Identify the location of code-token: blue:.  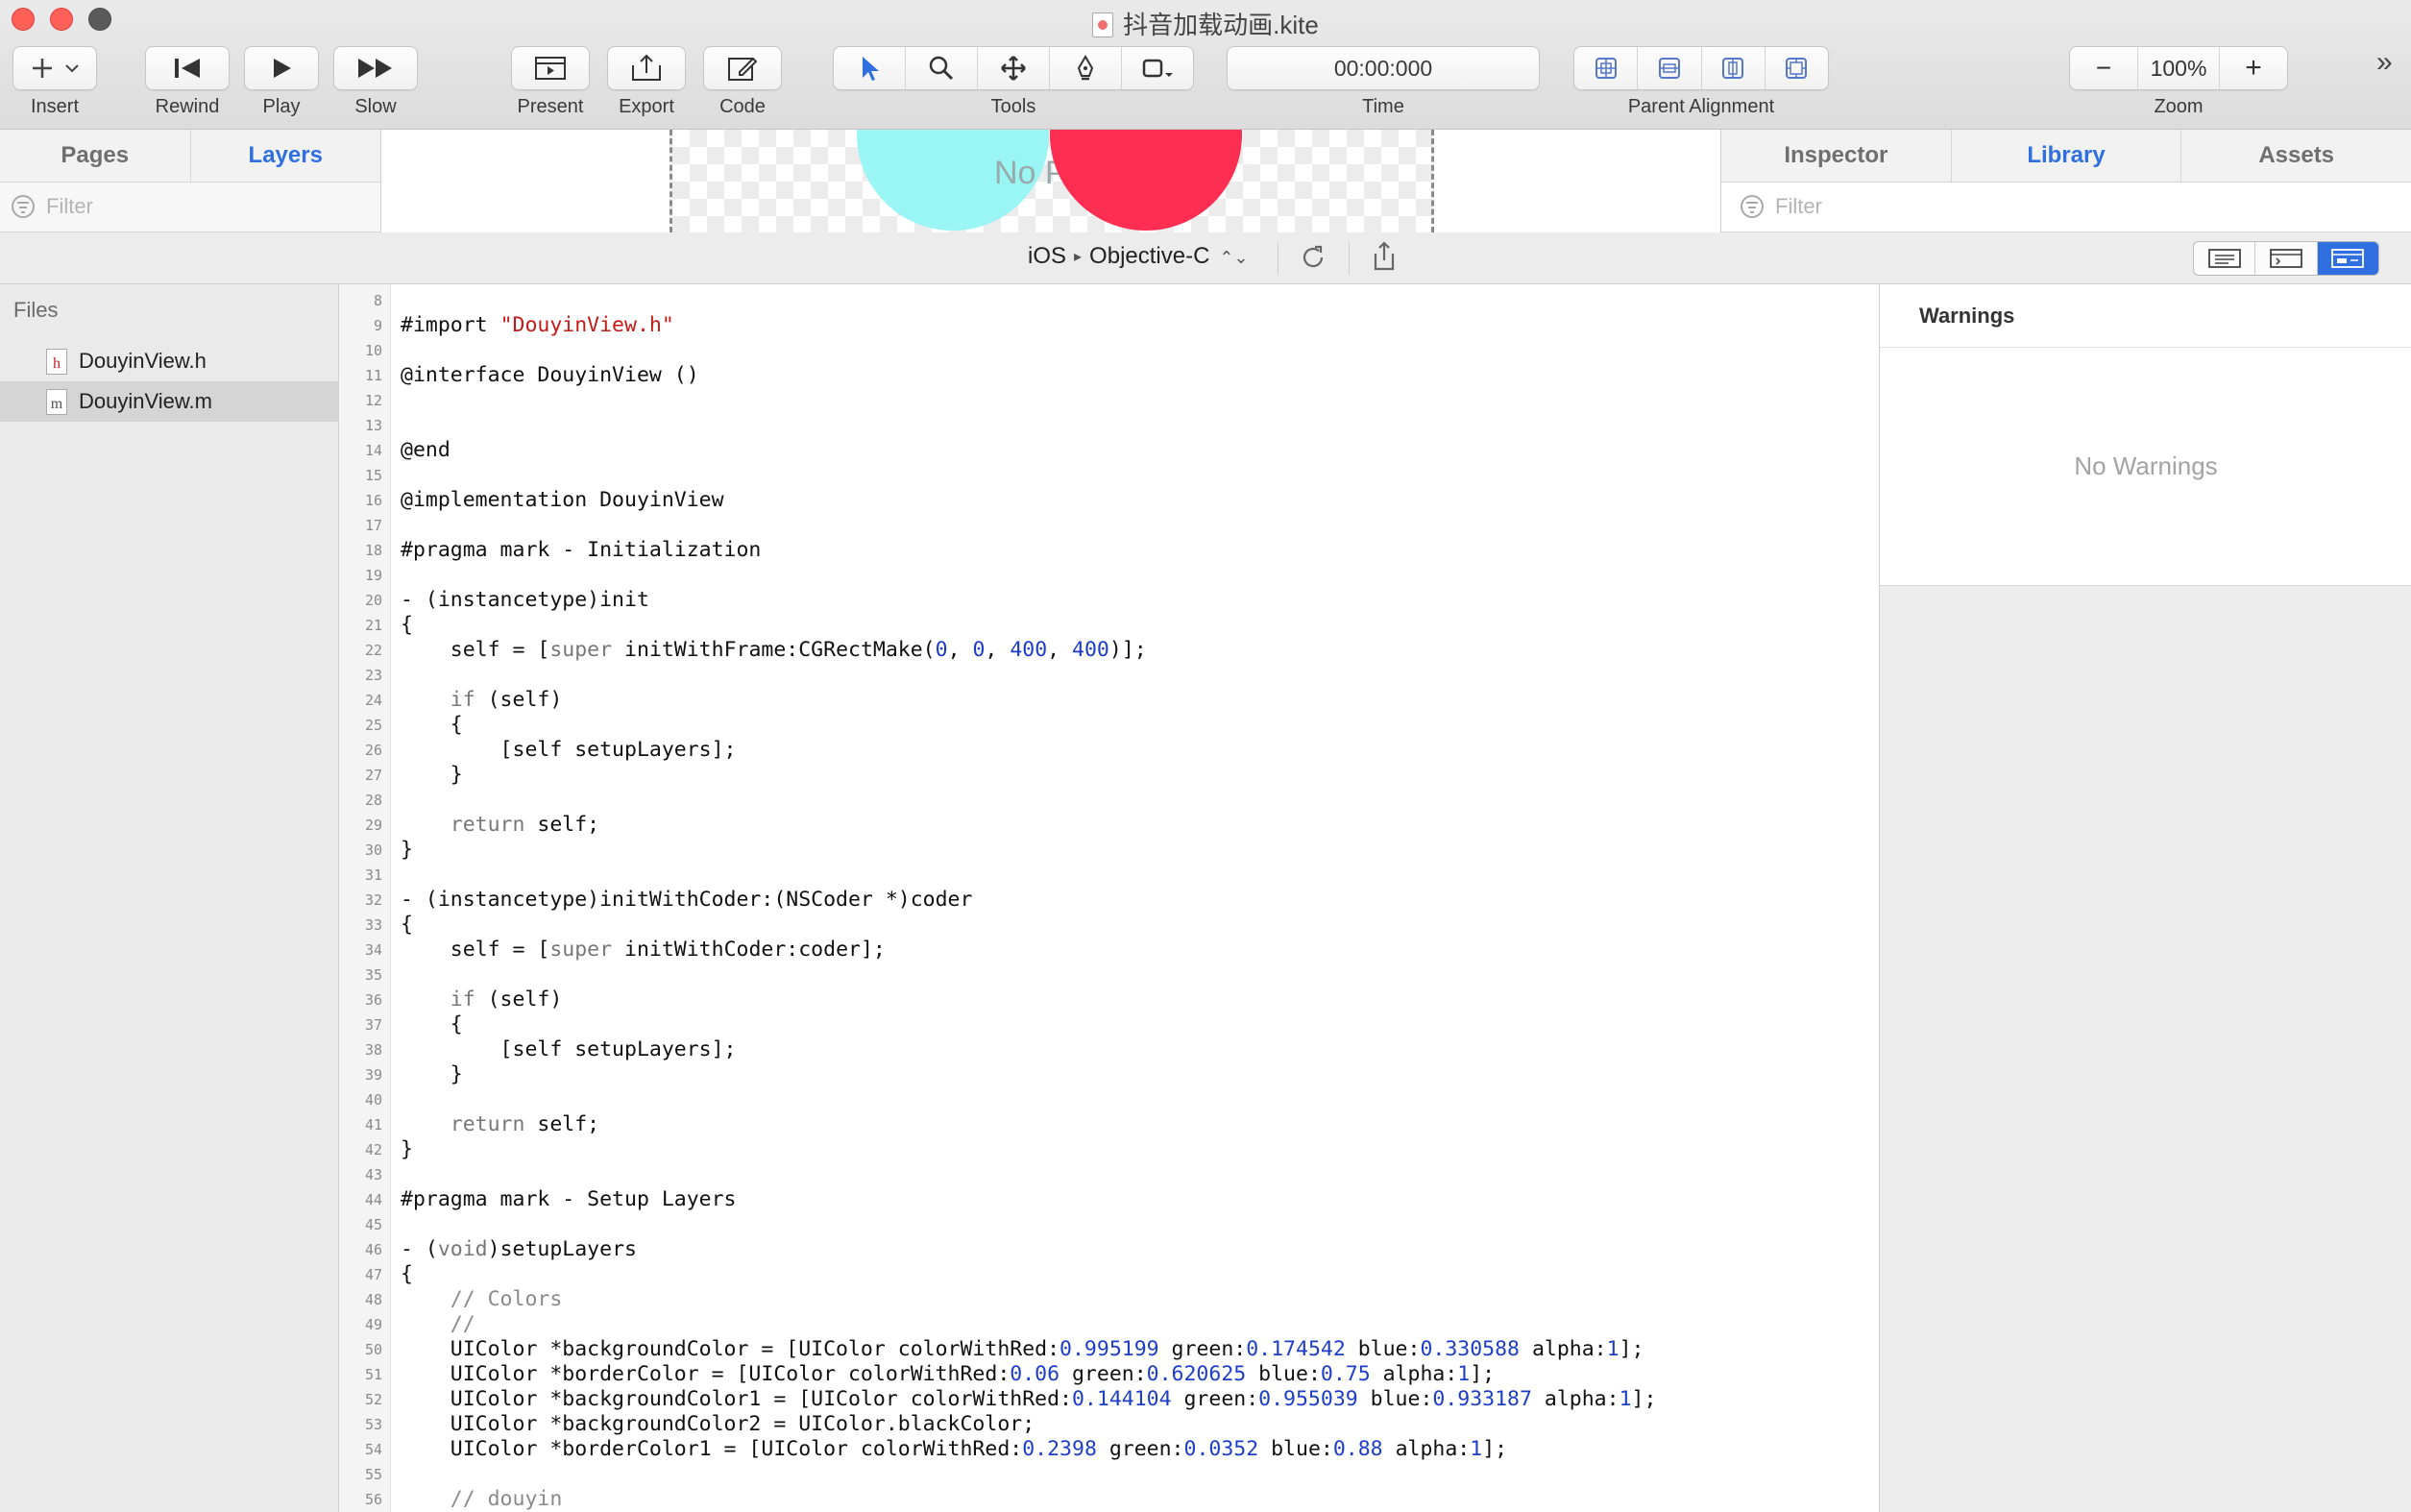
(1395, 1399).